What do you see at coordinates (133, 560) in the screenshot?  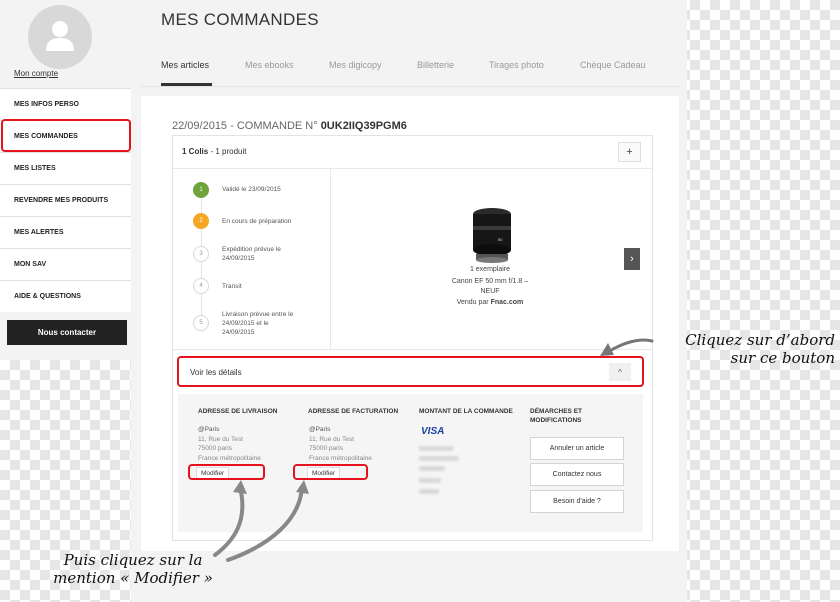 I see `annotation-left-line1: Puis cliquez sur la` at bounding box center [133, 560].